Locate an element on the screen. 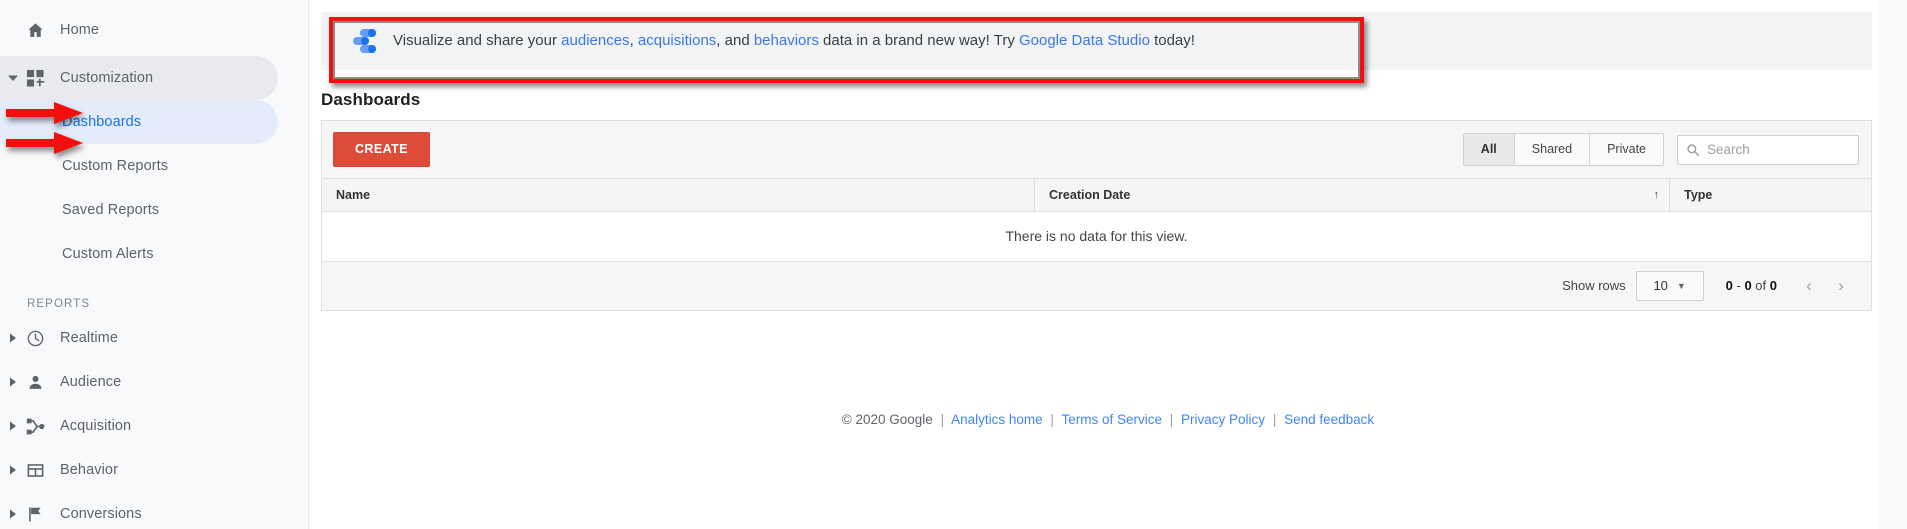  show-rows-label: Show rows is located at coordinates (1594, 285).